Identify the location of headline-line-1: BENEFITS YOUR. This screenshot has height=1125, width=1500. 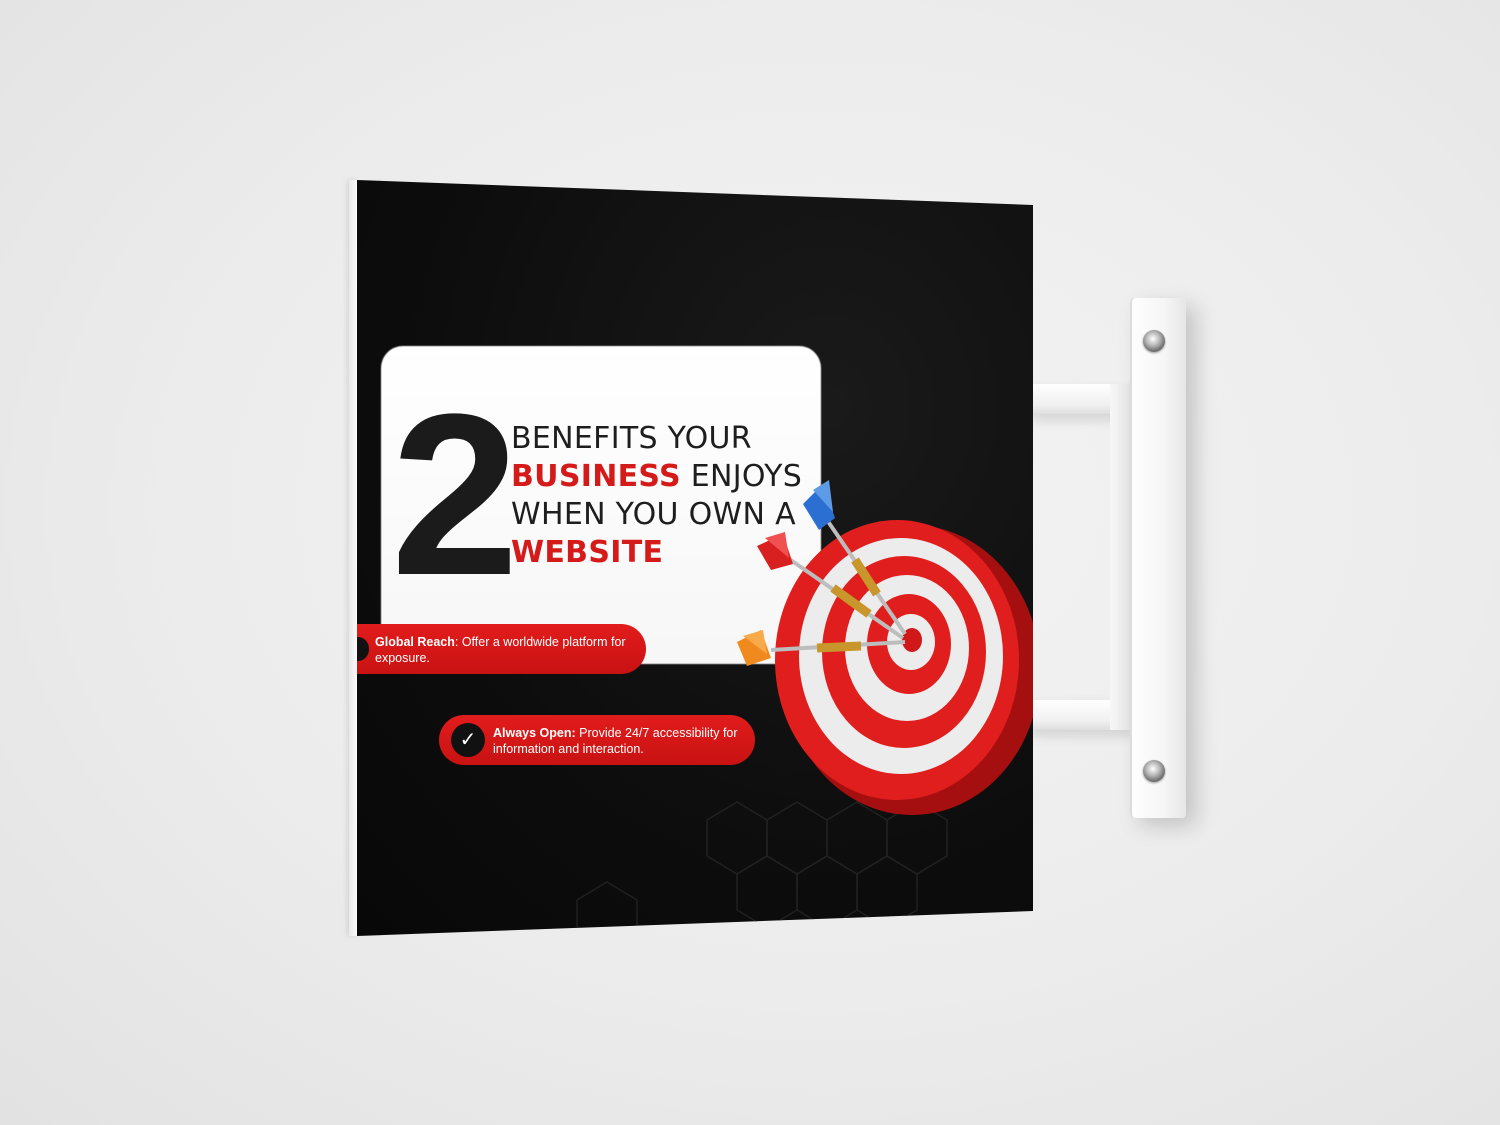
(631, 438).